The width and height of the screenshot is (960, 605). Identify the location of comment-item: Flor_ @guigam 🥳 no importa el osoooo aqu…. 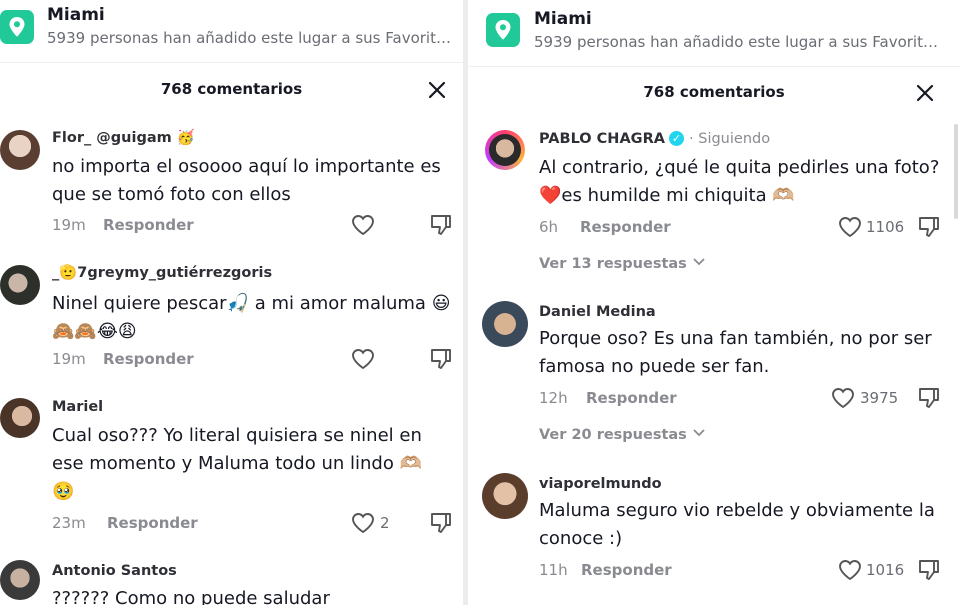
(231, 185).